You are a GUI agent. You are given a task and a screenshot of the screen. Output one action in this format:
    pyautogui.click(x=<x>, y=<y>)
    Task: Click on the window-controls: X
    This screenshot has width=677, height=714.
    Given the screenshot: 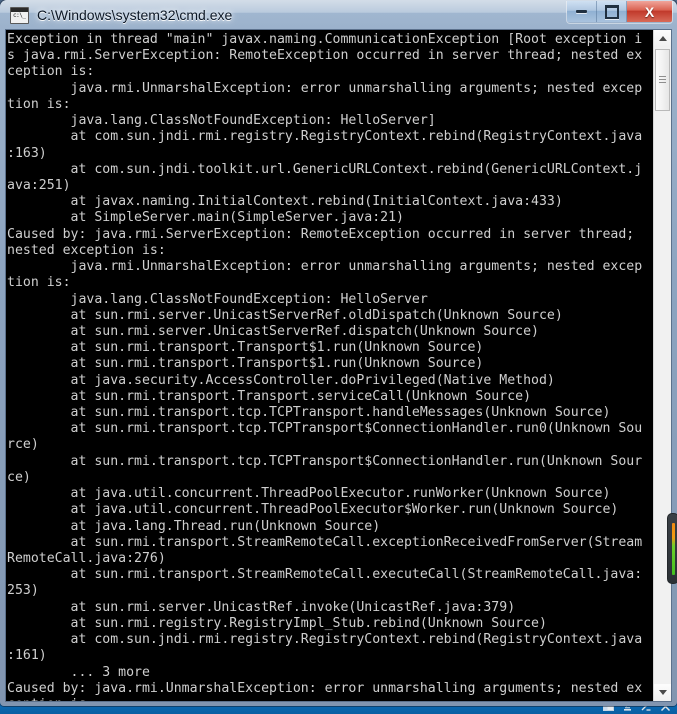 What is the action you would take?
    pyautogui.click(x=619, y=12)
    